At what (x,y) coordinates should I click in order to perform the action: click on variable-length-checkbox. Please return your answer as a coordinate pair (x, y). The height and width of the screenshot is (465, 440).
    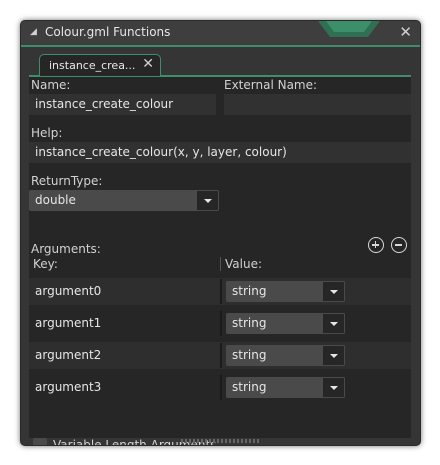
    Looking at the image, I should click on (40, 441).